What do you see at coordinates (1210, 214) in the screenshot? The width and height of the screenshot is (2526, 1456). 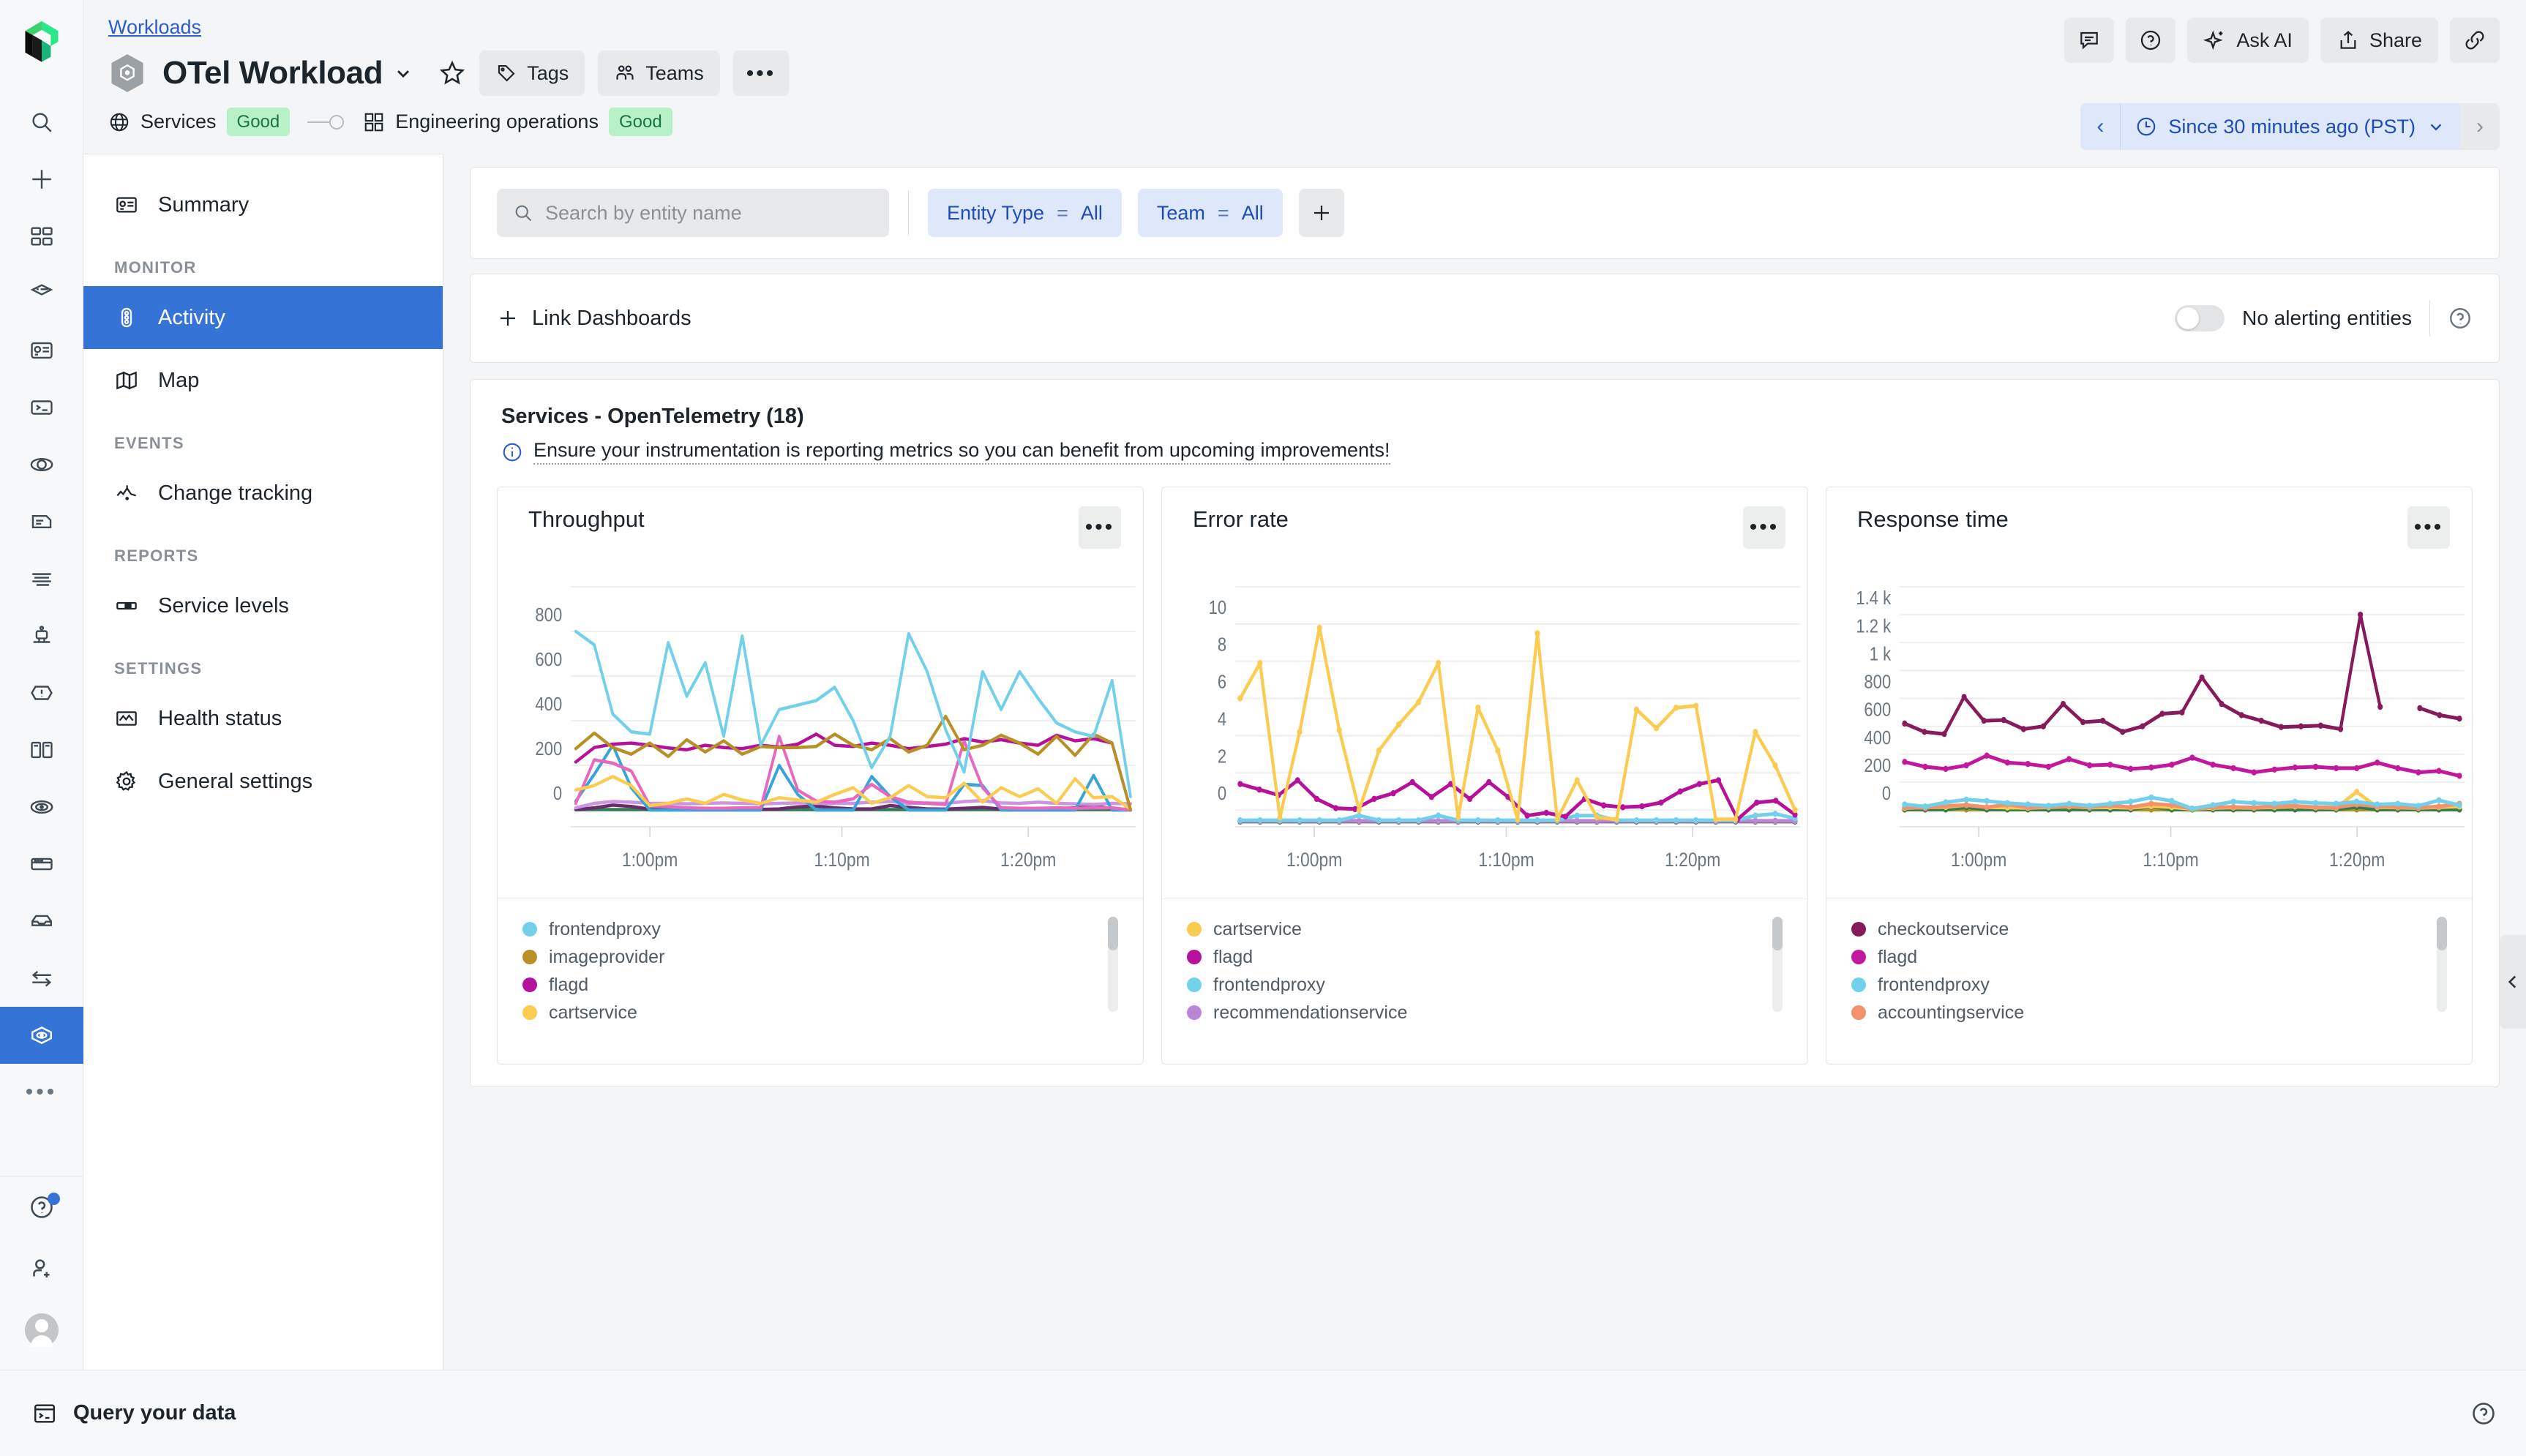 I see `filter-chip-team: Team = All` at bounding box center [1210, 214].